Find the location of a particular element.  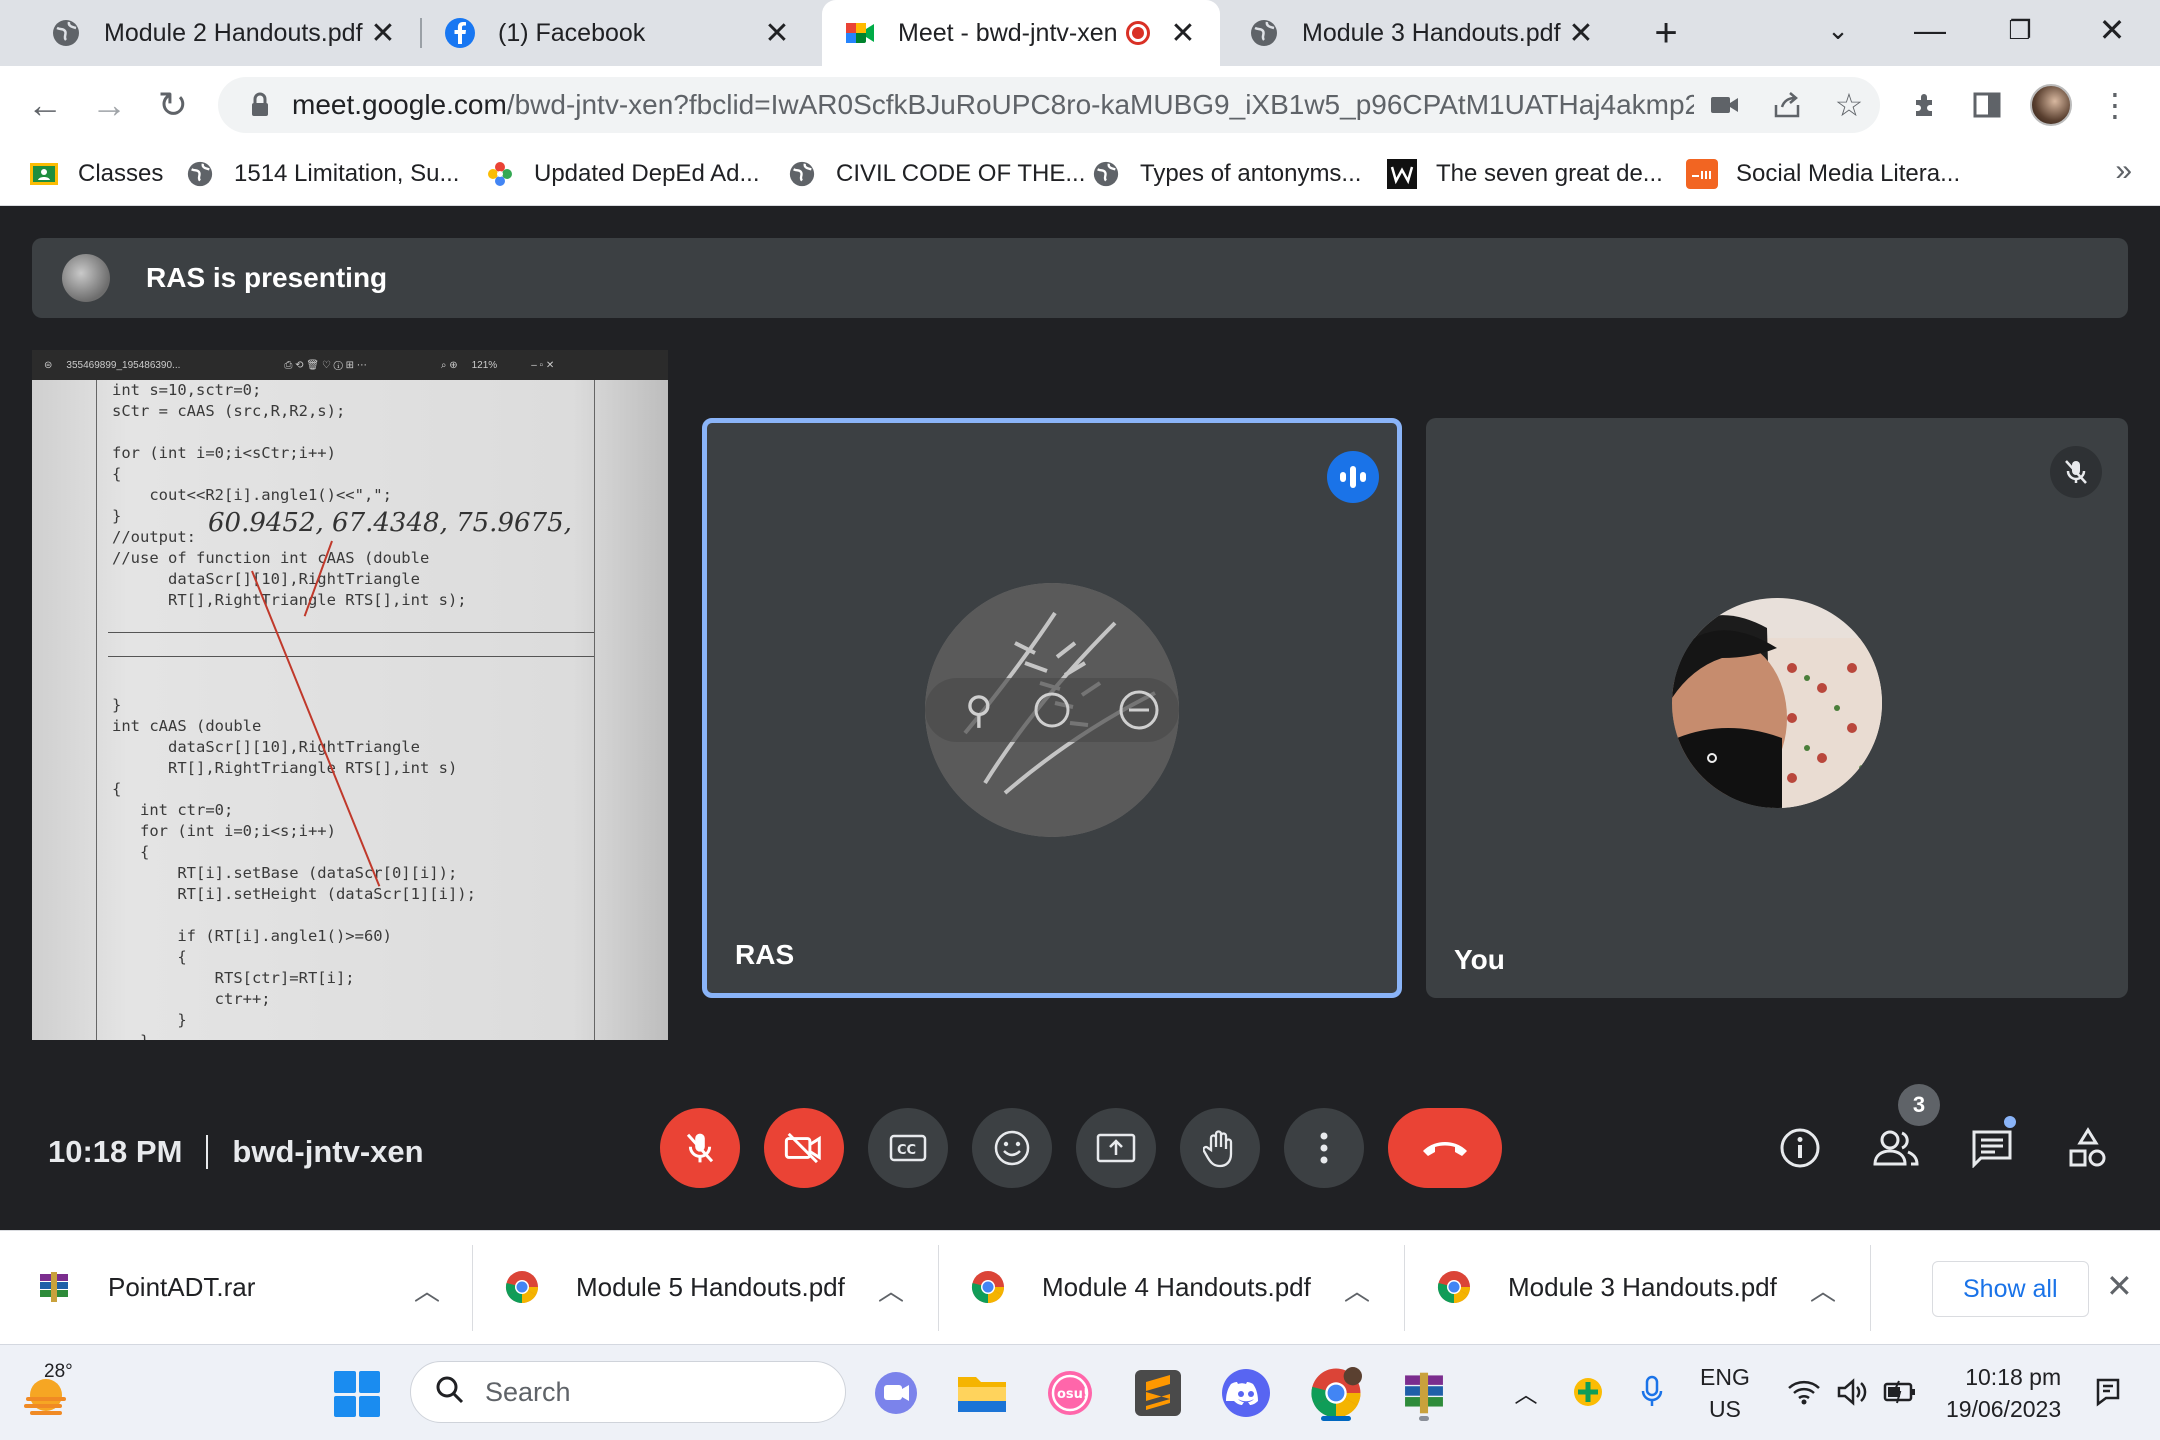

download-item: Module 5 Handouts.pdf ︿ is located at coordinates (704, 1287).